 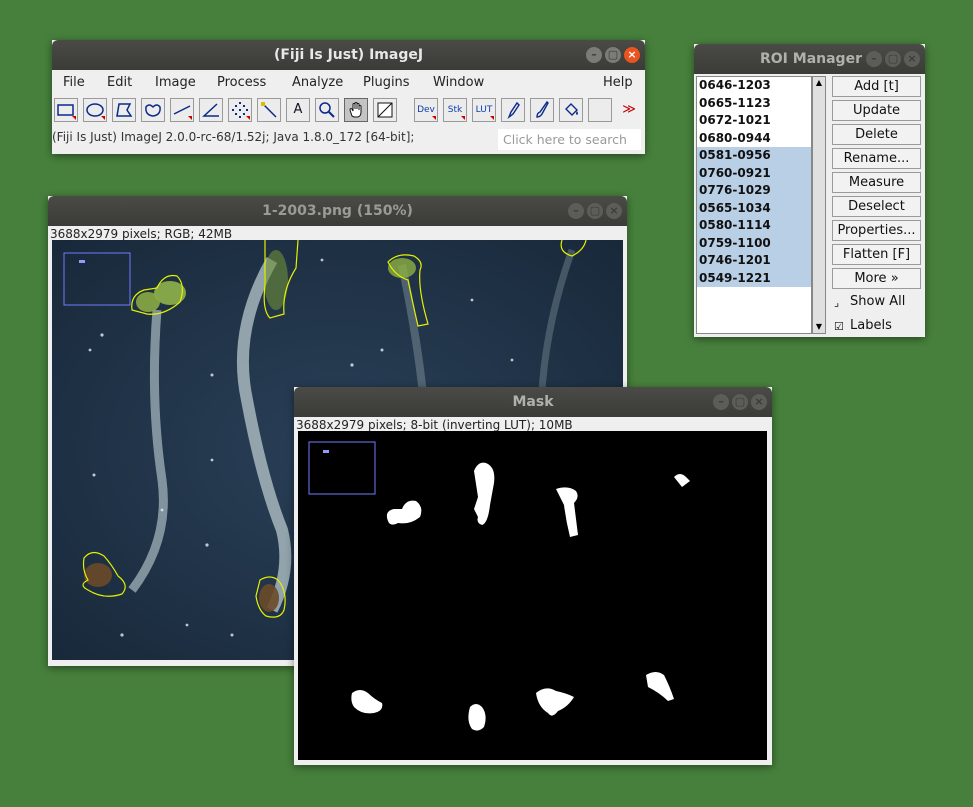 What do you see at coordinates (542, 110) in the screenshot?
I see `brush-tool-icon` at bounding box center [542, 110].